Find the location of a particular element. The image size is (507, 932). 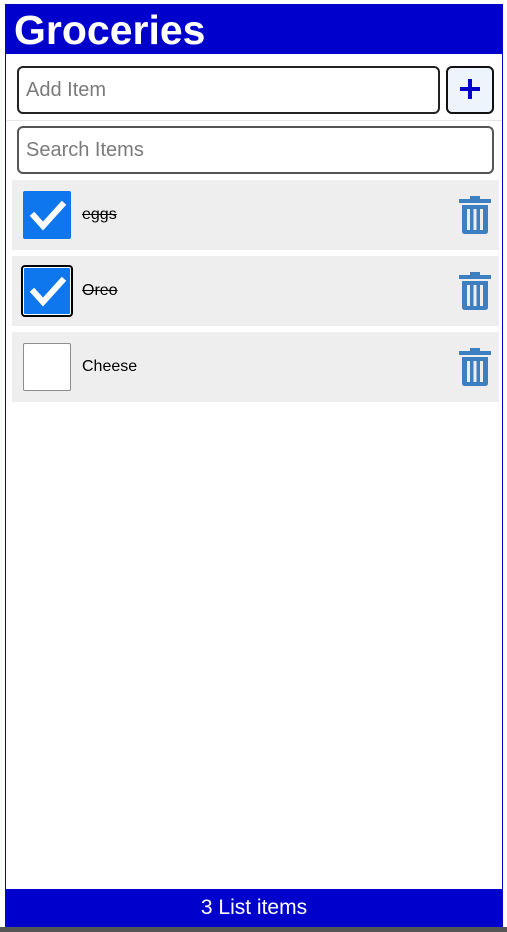

window-bottom-edge is located at coordinates (253, 929).